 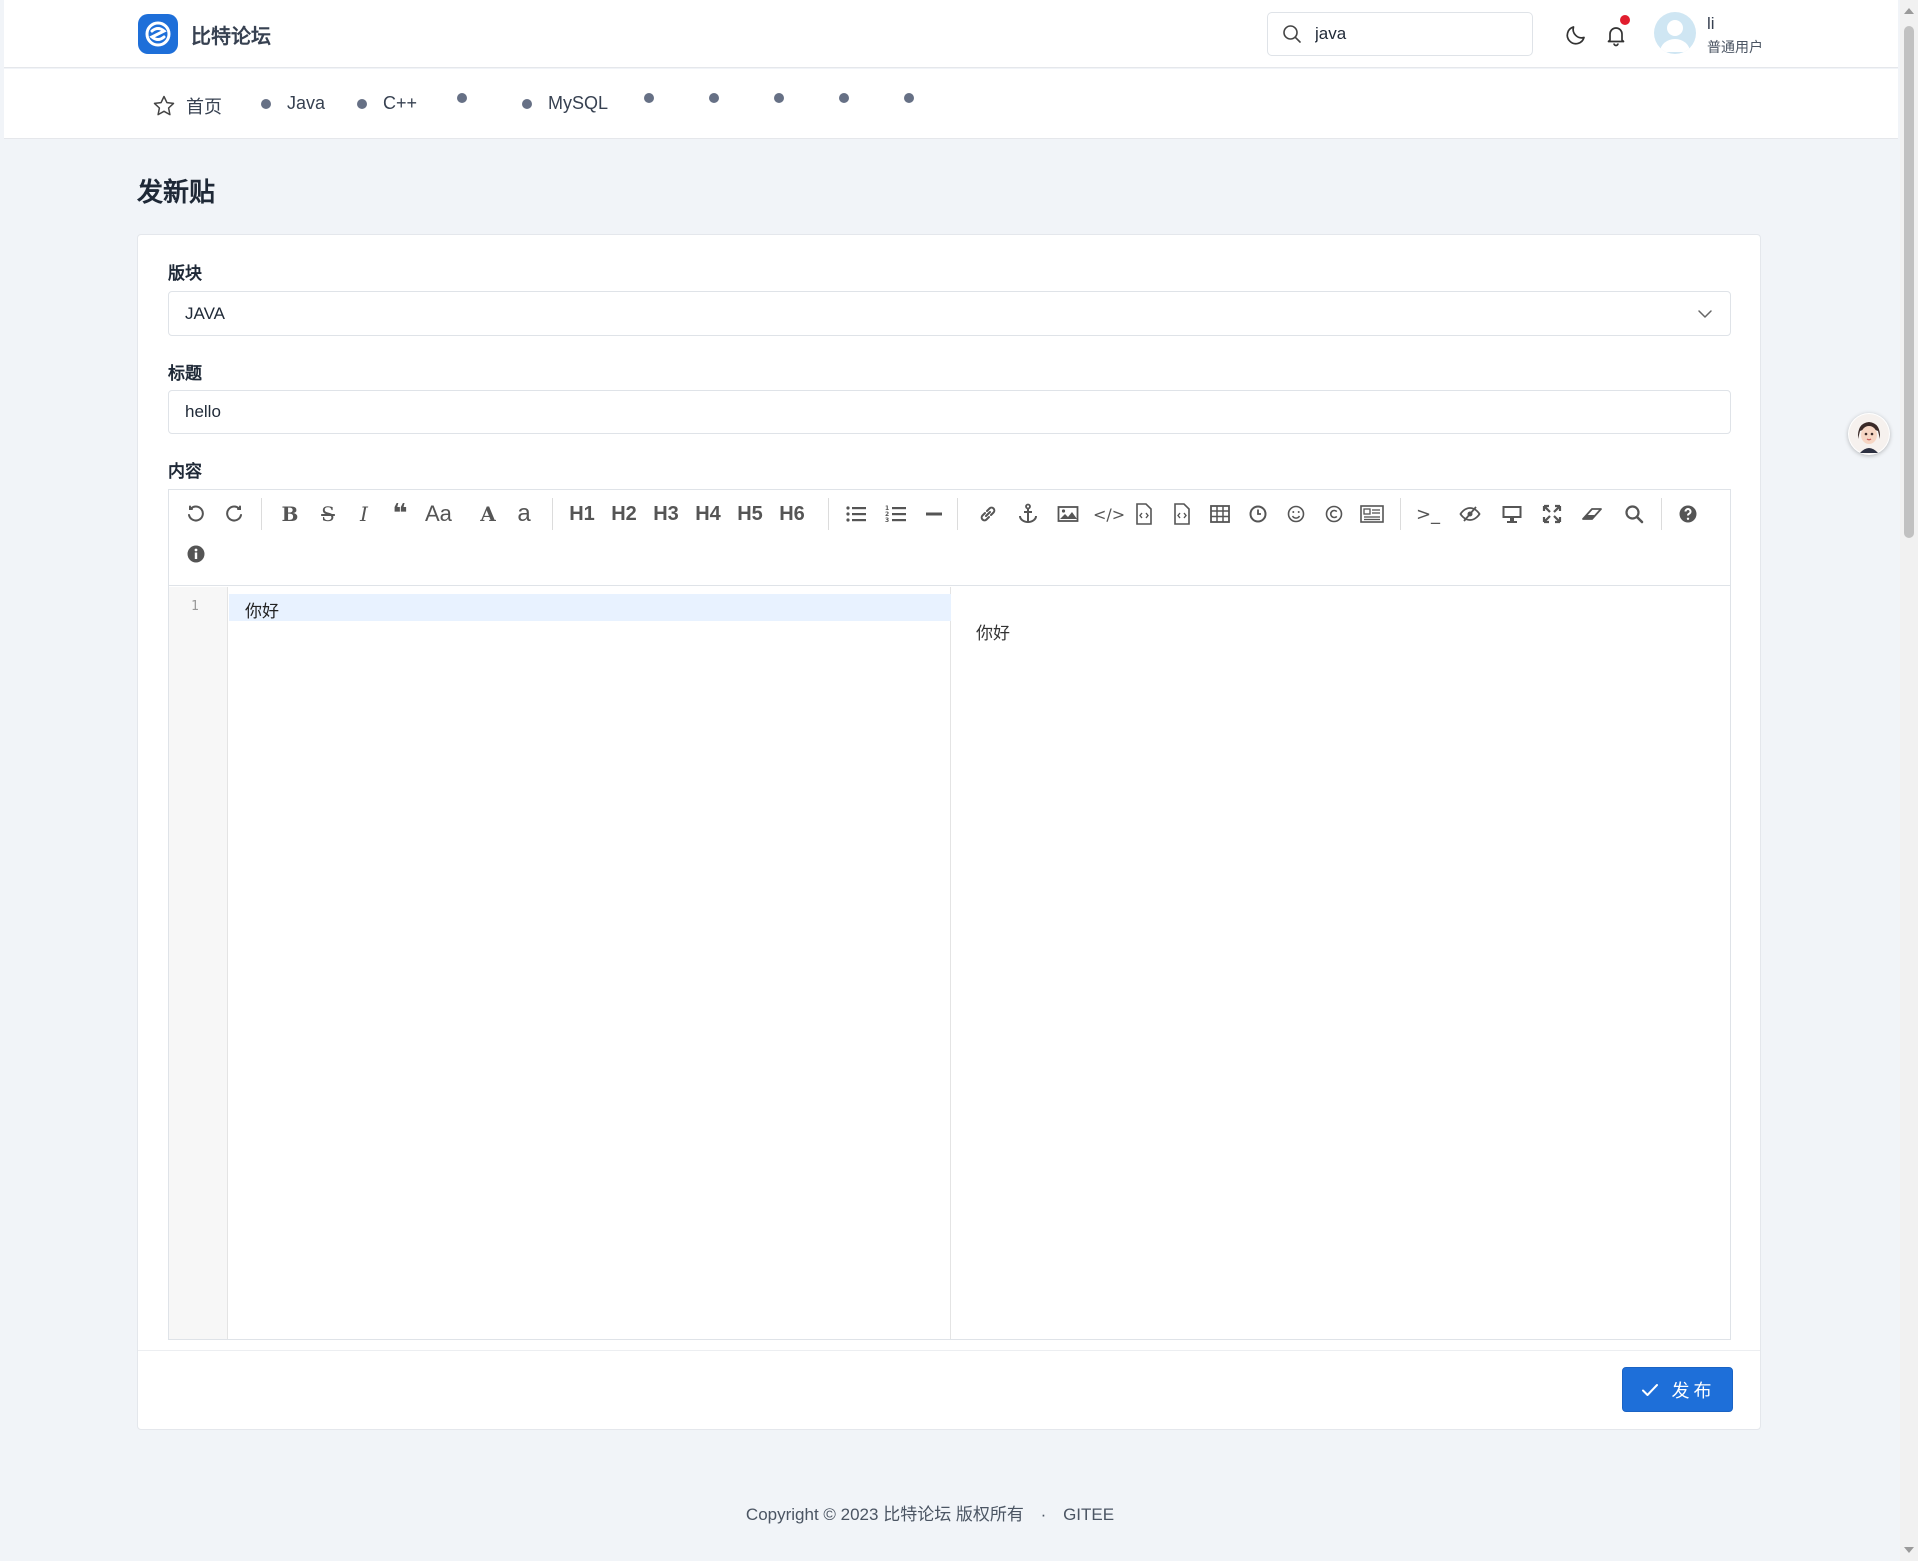 I want to click on nav-item-label: MySQL, so click(x=578, y=103).